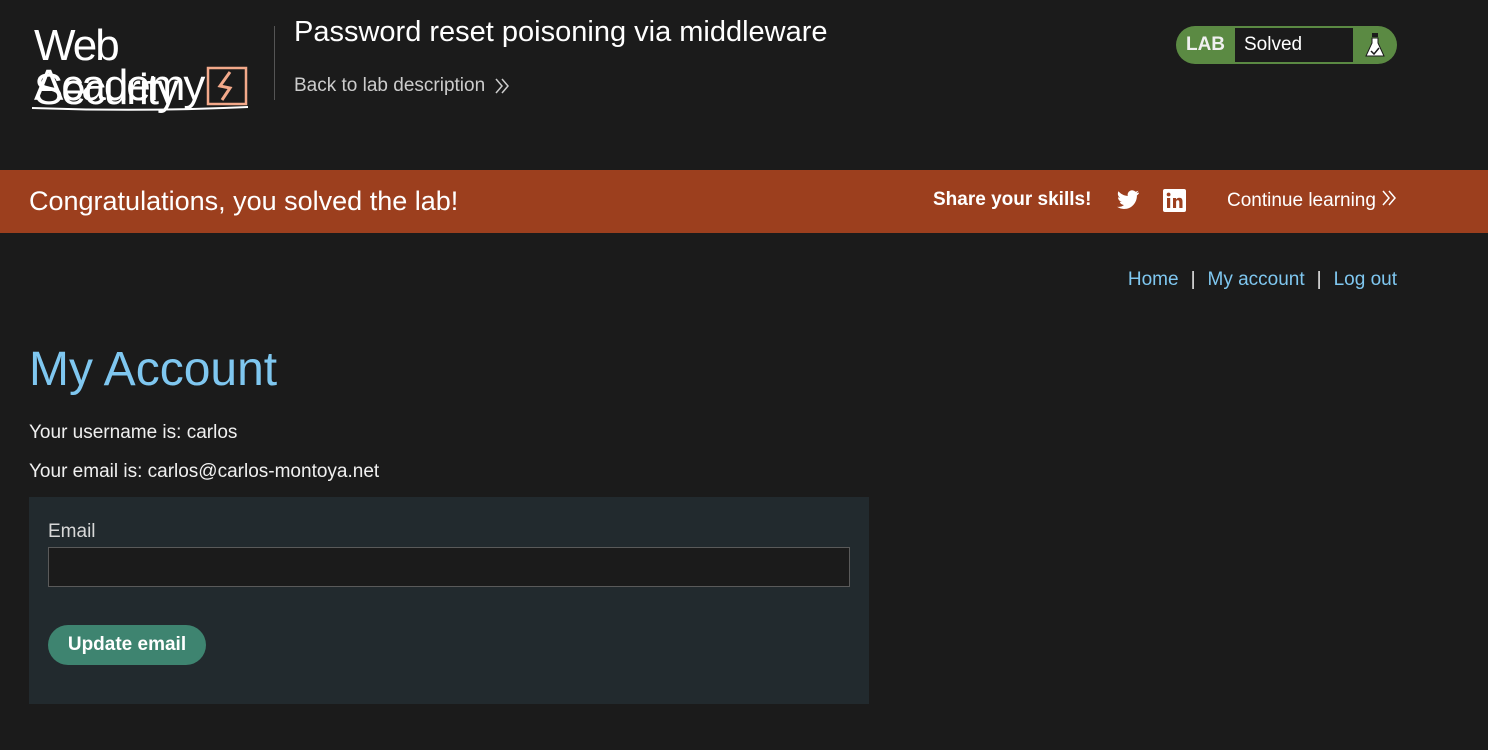  Describe the element at coordinates (119, 85) in the screenshot. I see `logo-text-line2: Academy` at that location.